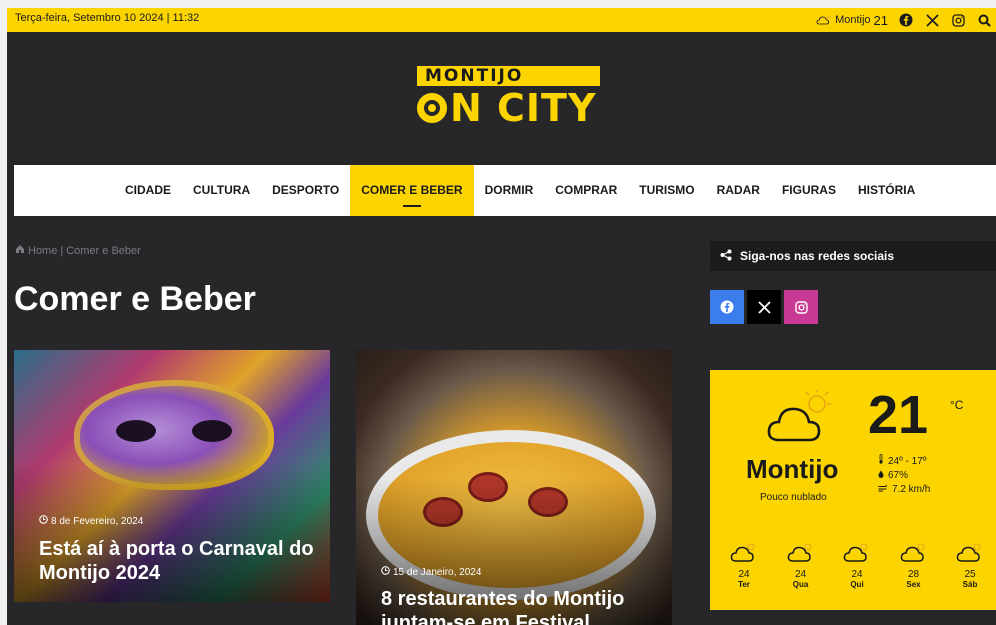 The height and width of the screenshot is (625, 996). I want to click on weather-city: Montijo, so click(792, 469).